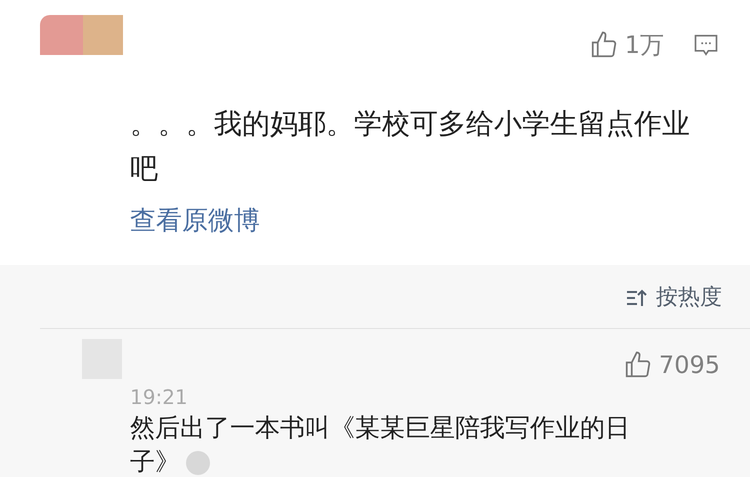 Image resolution: width=750 pixels, height=477 pixels. Describe the element at coordinates (637, 298) in the screenshot. I see `sort-icon` at that location.